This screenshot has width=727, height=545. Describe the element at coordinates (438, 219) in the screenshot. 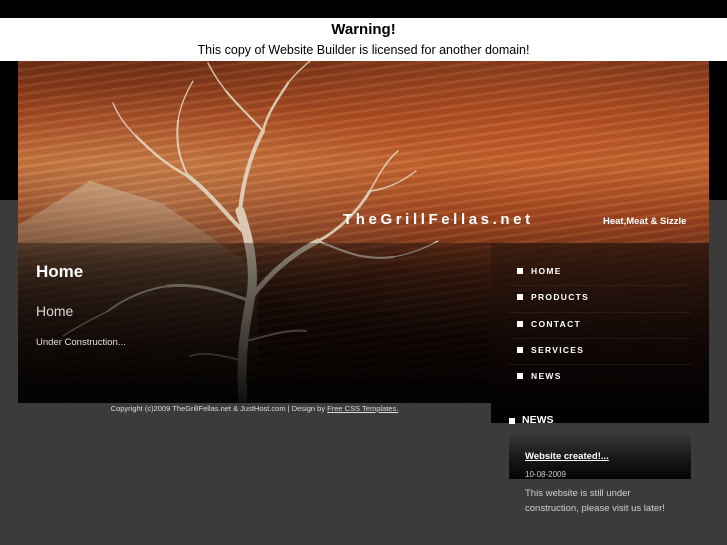

I see `site-brand: TheGrillFellas.net` at that location.